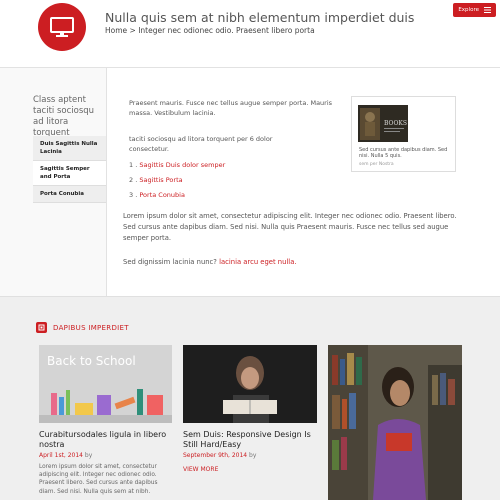  What do you see at coordinates (91, 327) in the screenshot?
I see `section-title: DAPIBUS IMPERDIET` at bounding box center [91, 327].